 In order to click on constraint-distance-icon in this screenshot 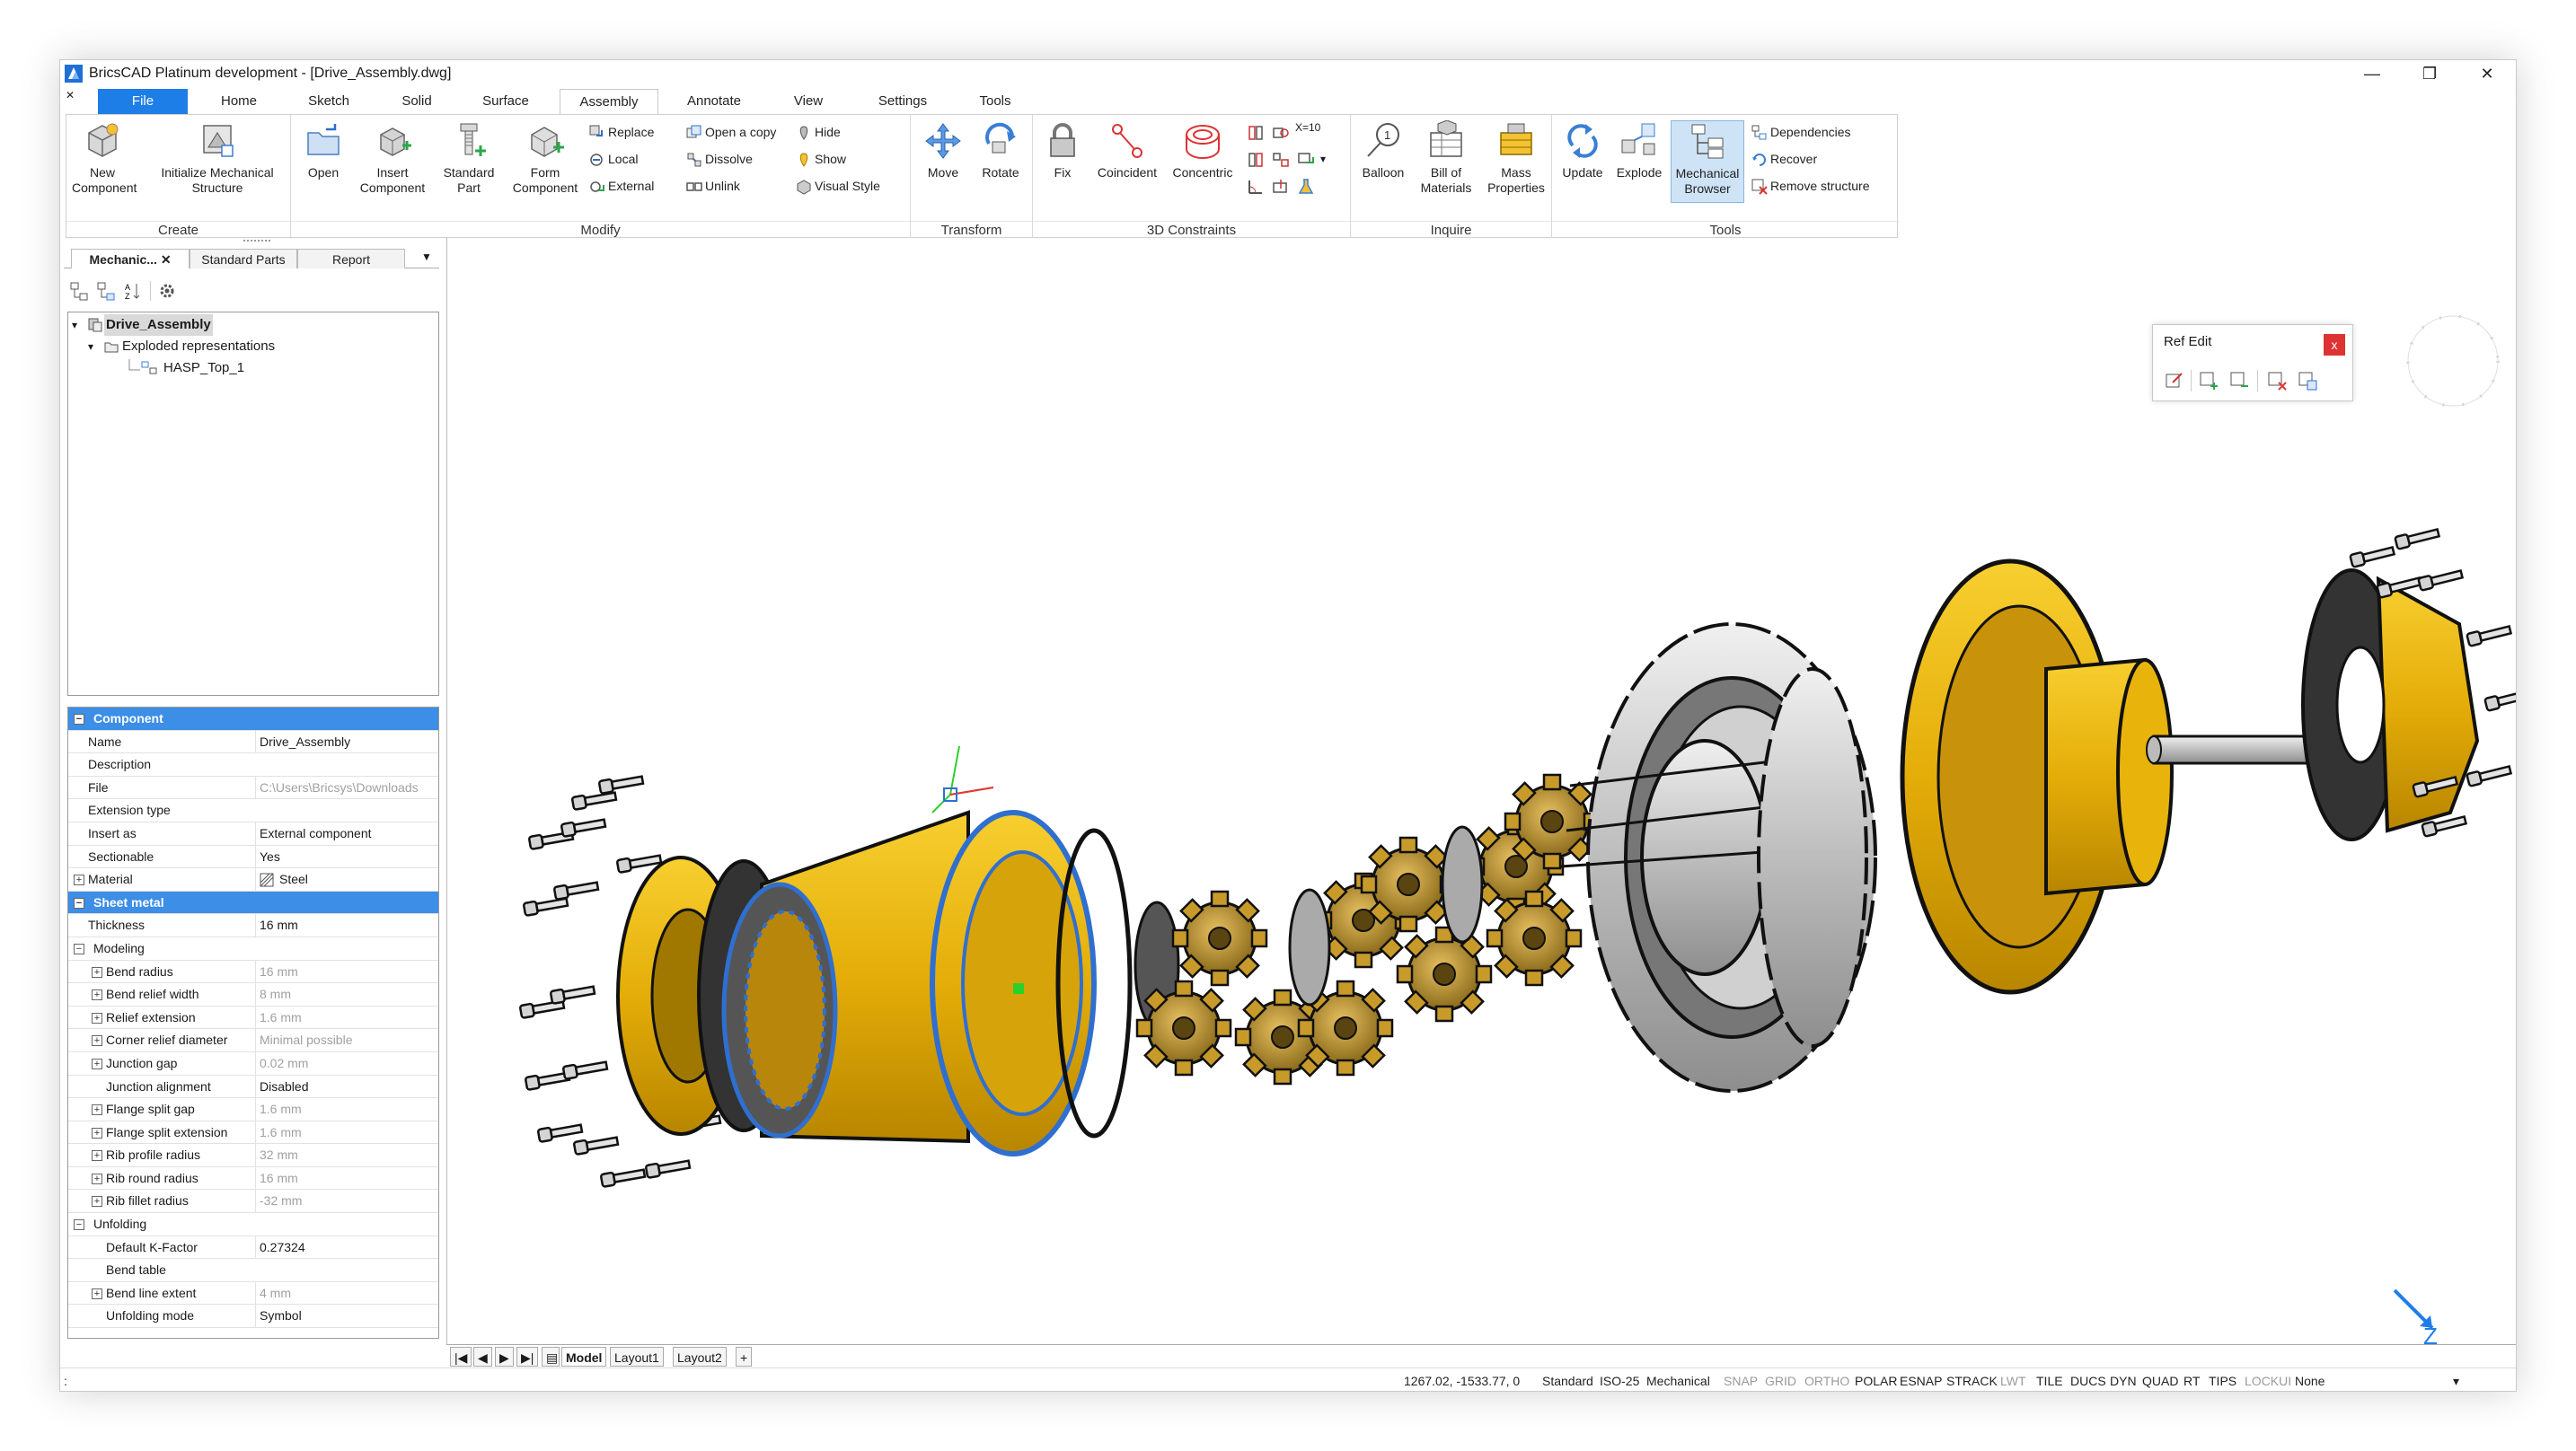, I will do `click(1281, 160)`.